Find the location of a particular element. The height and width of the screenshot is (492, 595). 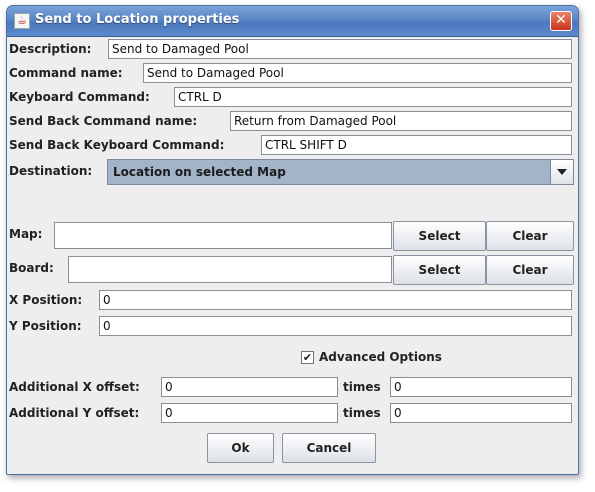

description-field: Send to Damaged Pool is located at coordinates (340, 49).